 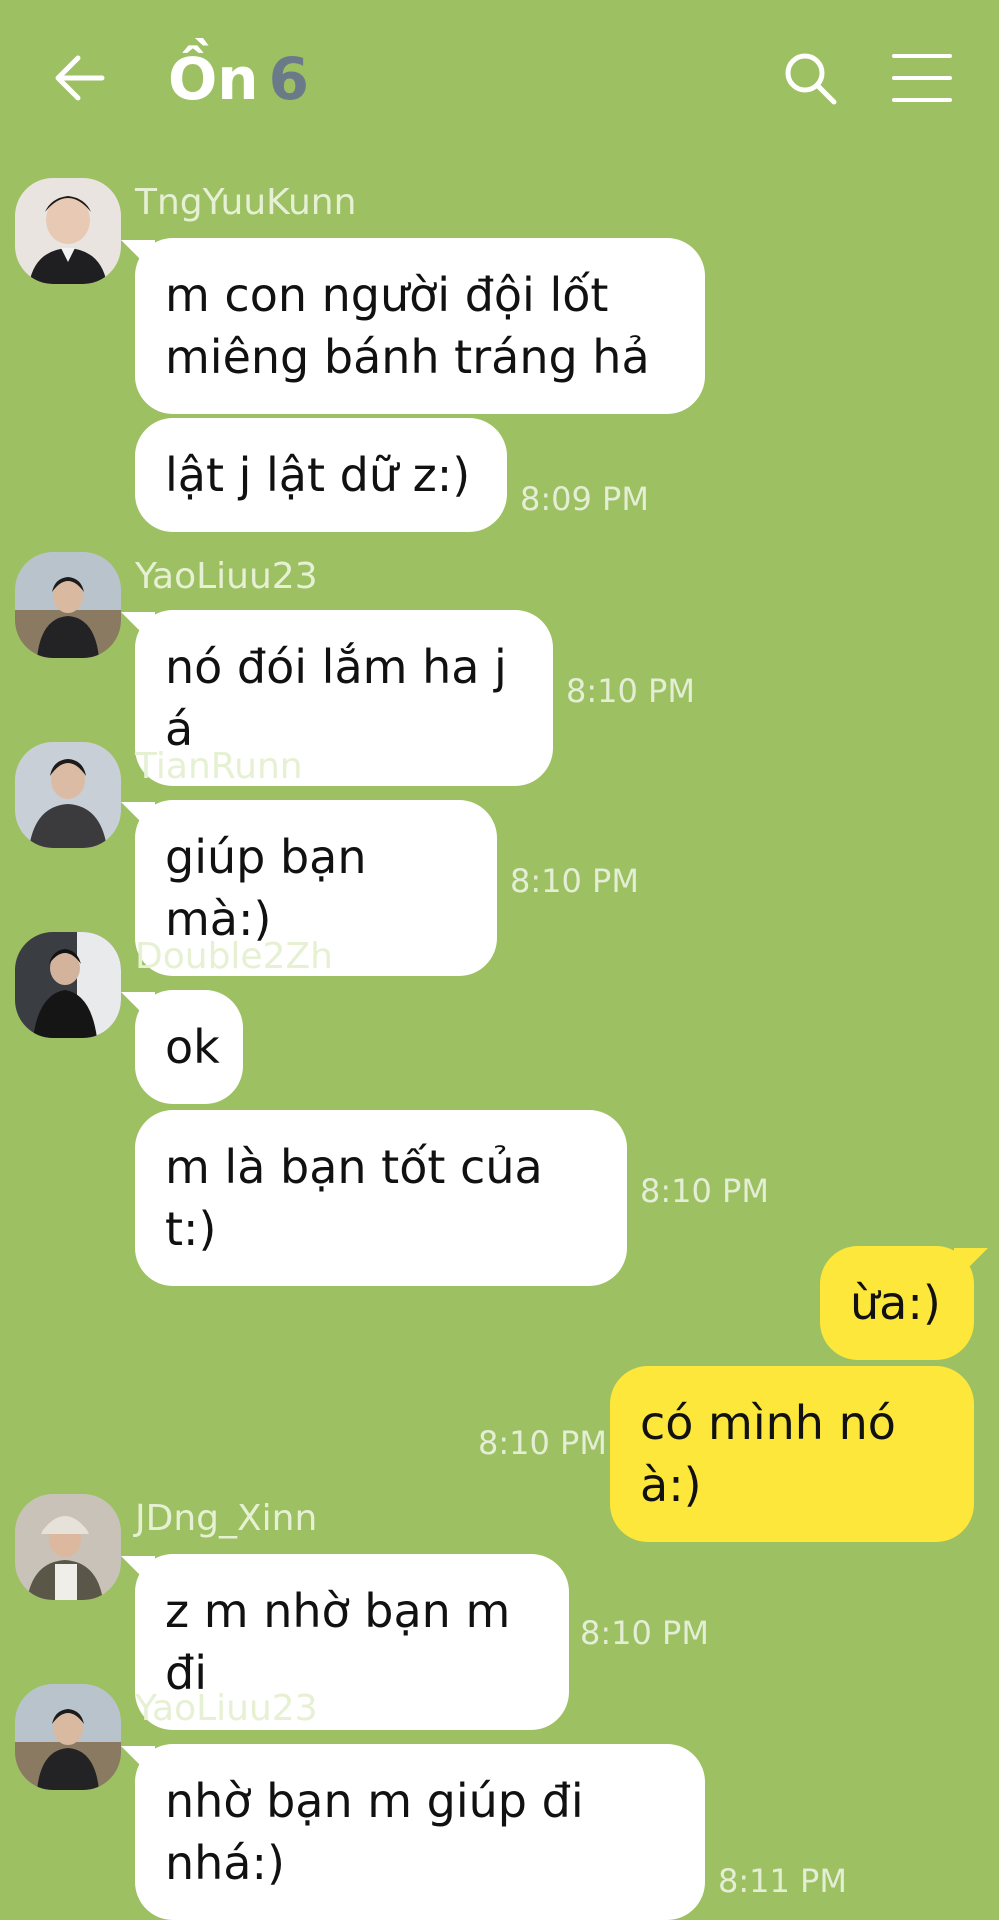 What do you see at coordinates (318, 475) in the screenshot?
I see `message-text: lật j lật dữ z:)` at bounding box center [318, 475].